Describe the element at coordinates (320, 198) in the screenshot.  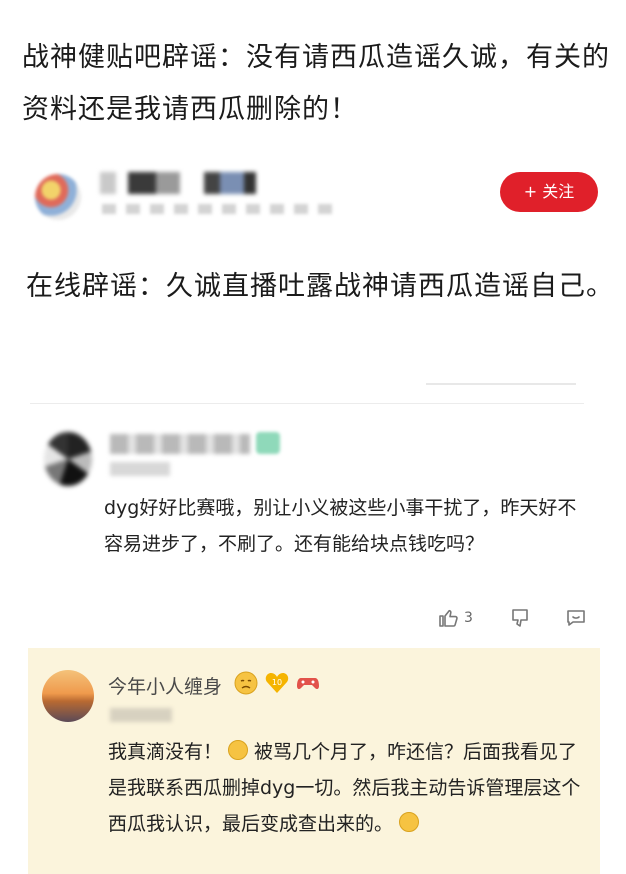
I see `author-row: + 关注` at that location.